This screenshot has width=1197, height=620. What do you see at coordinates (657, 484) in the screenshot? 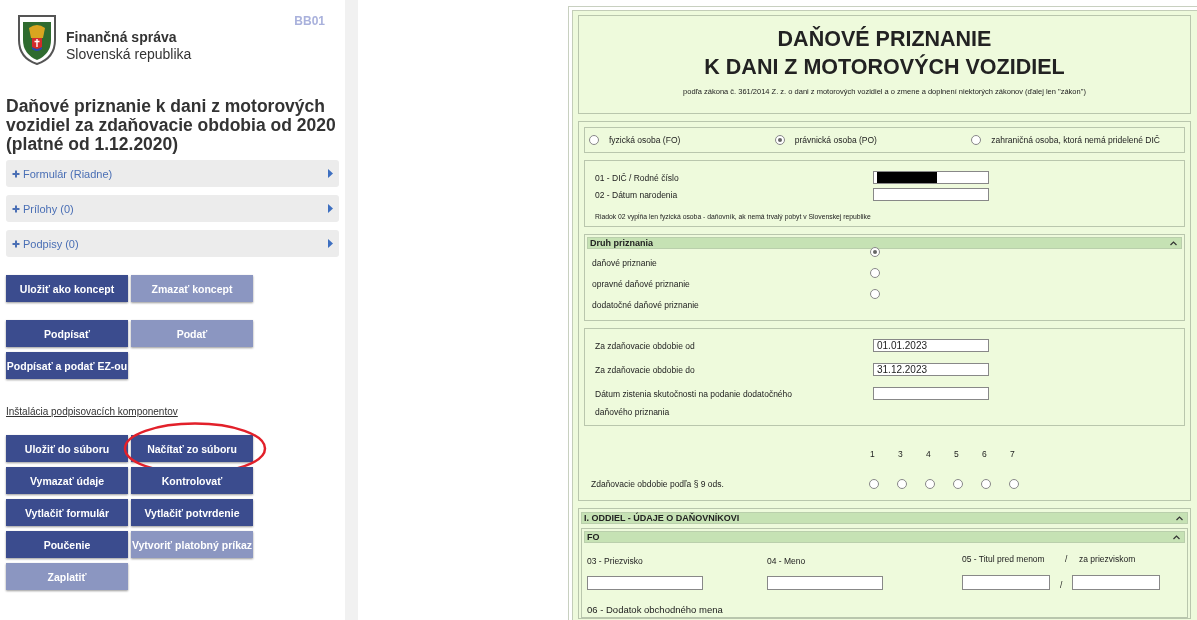
I see `field-label: Zdaňovacie obdobie podľa § 9 ods.` at bounding box center [657, 484].